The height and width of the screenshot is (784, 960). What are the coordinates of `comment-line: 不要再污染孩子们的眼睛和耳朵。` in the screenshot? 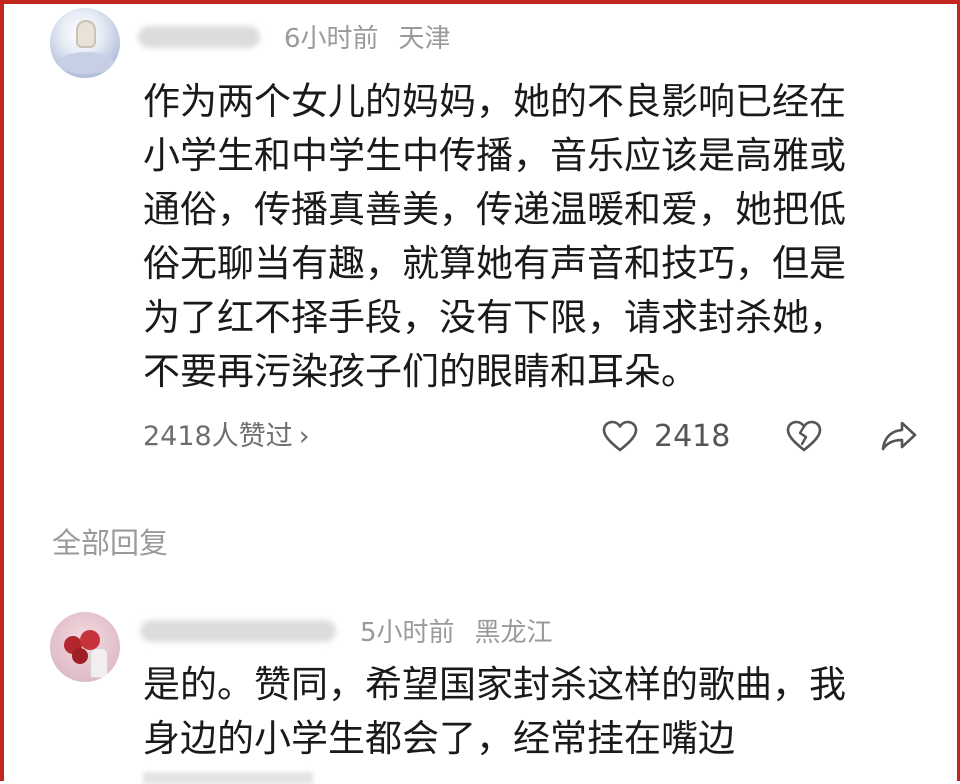 It's located at (420, 371).